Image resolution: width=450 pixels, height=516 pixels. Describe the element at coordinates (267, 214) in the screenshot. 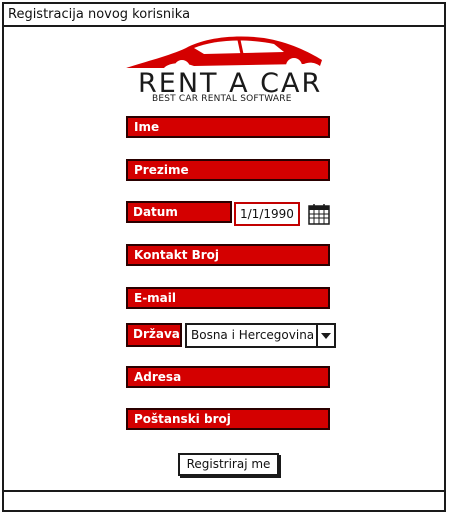

I see `dob-input: 1/1/1990` at that location.